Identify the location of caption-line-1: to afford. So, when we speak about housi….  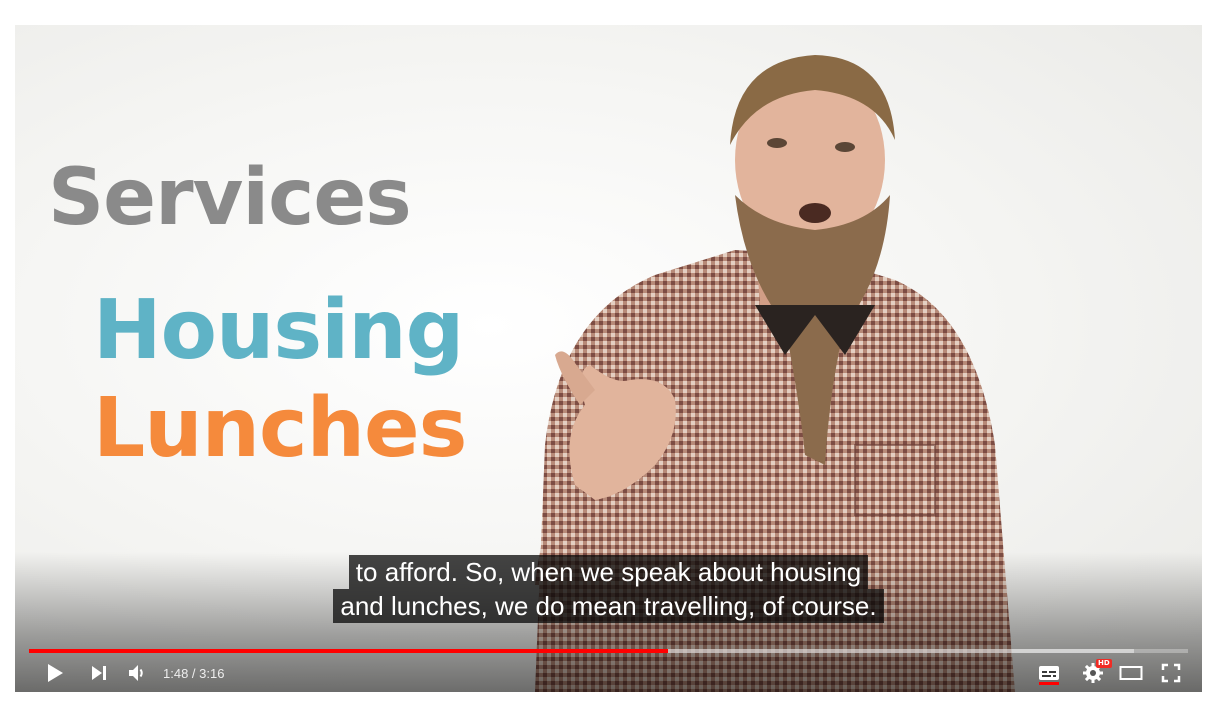
(608, 572).